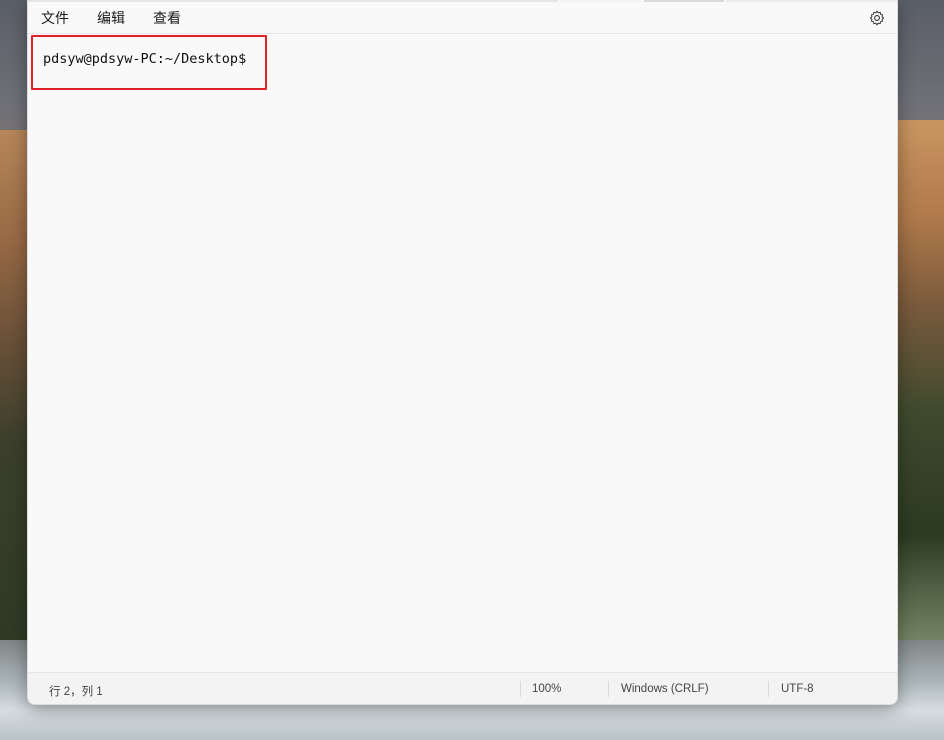  What do you see at coordinates (144, 59) in the screenshot?
I see `editor-line-1: pdsyw@pdsyw-PC:~/Desktop$` at bounding box center [144, 59].